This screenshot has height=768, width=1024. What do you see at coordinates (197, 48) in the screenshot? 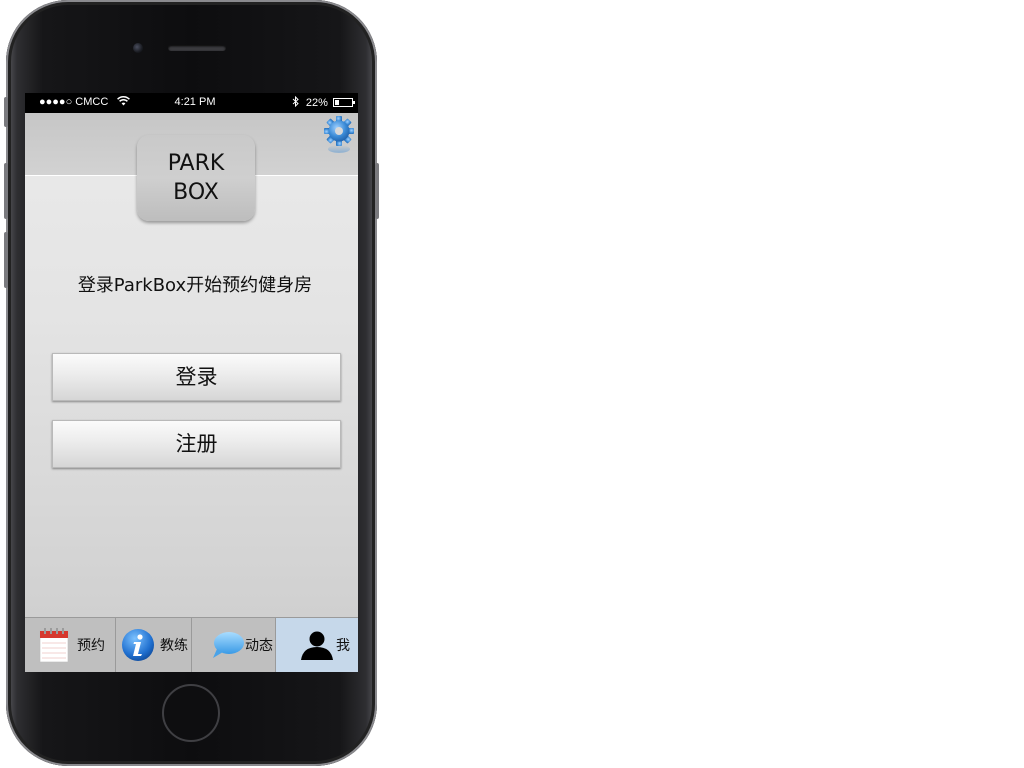
I see `earpiece-speaker` at bounding box center [197, 48].